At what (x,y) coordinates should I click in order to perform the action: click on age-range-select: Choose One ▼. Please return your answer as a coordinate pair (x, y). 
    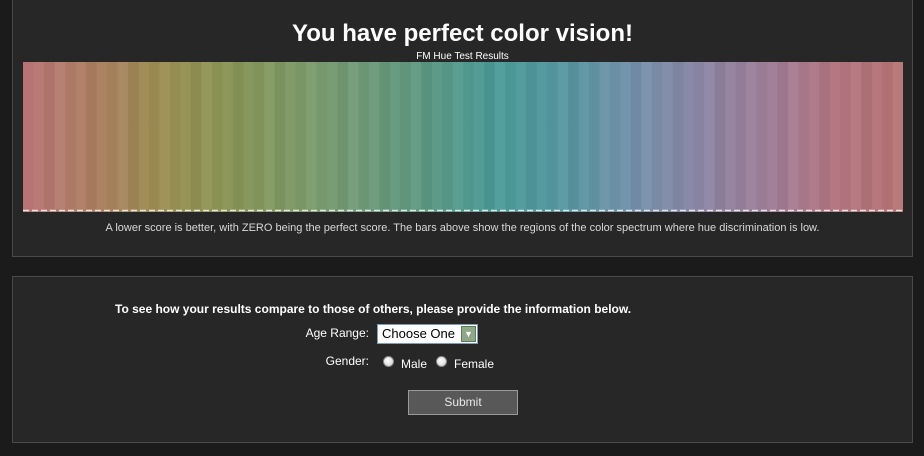
    Looking at the image, I should click on (427, 334).